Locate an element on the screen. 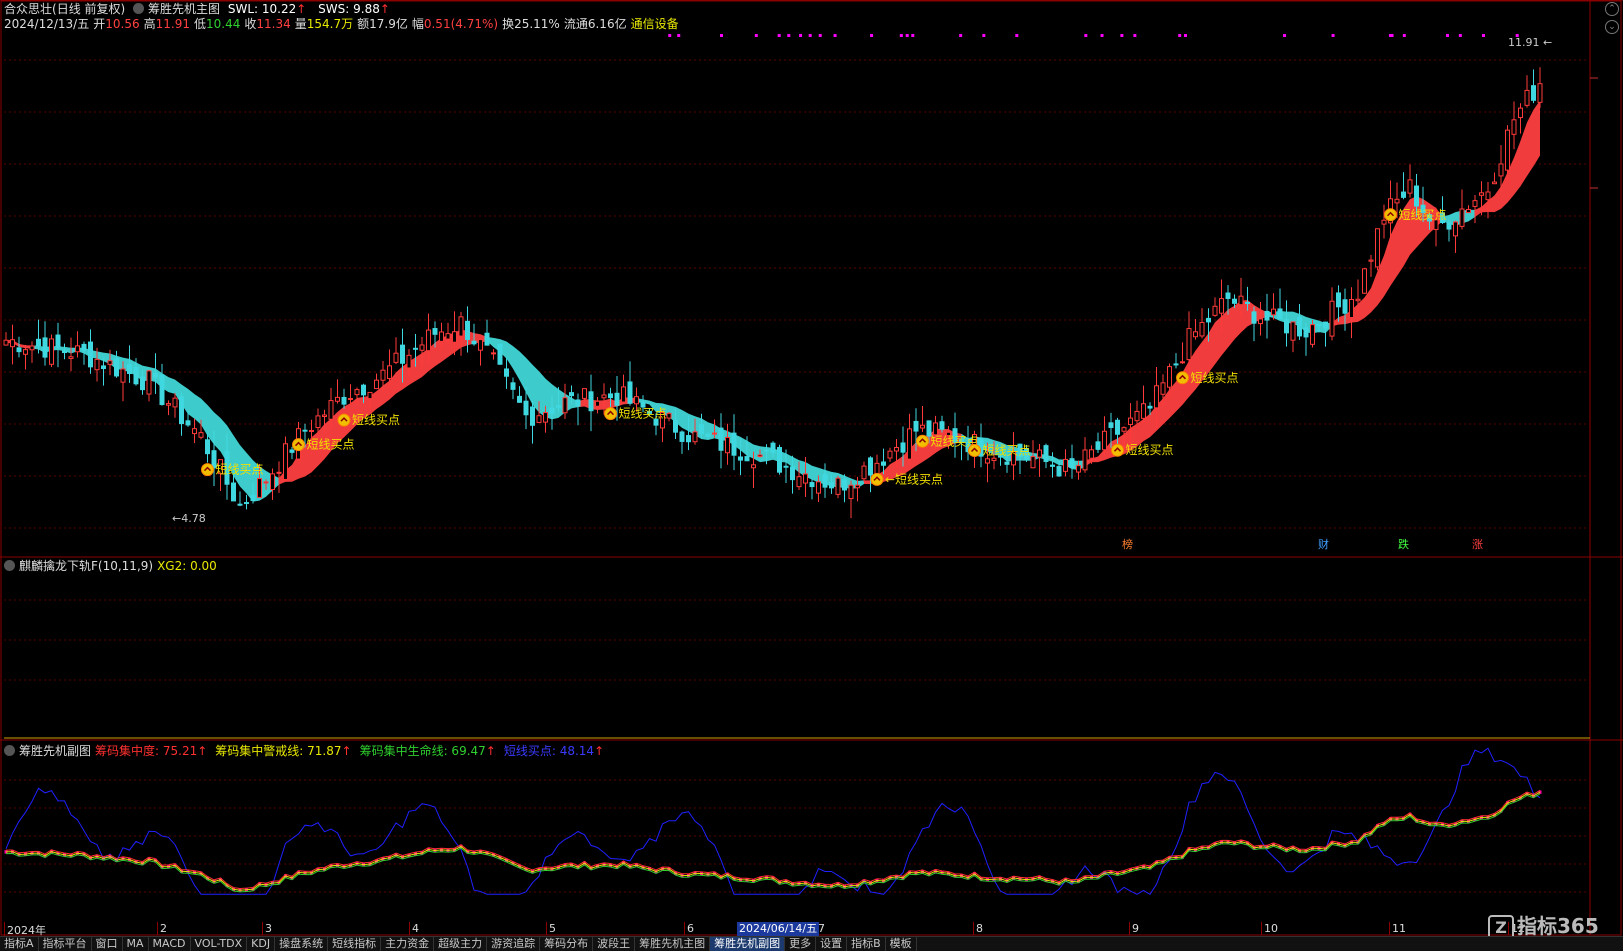  bottom-tab: 主力资金 is located at coordinates (408, 944).